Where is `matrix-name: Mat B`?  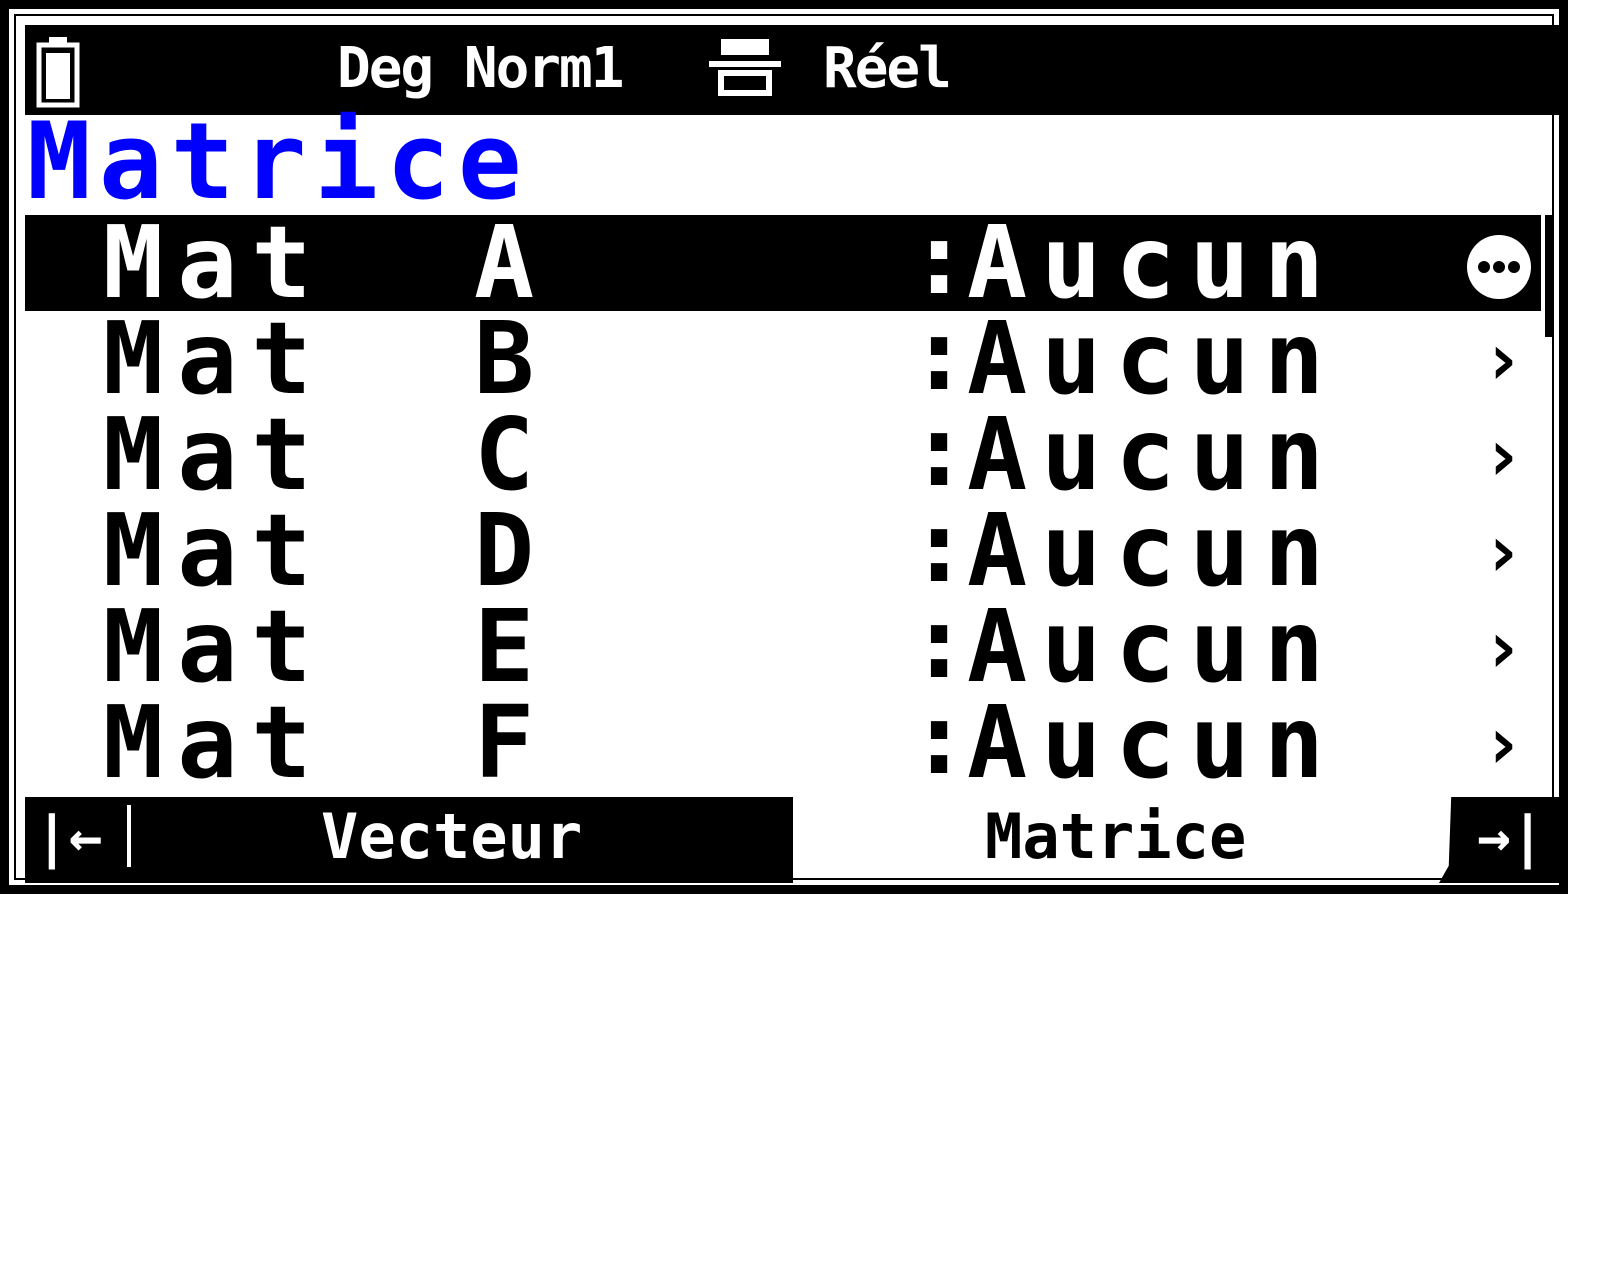
matrix-name: Mat B is located at coordinates (326, 358).